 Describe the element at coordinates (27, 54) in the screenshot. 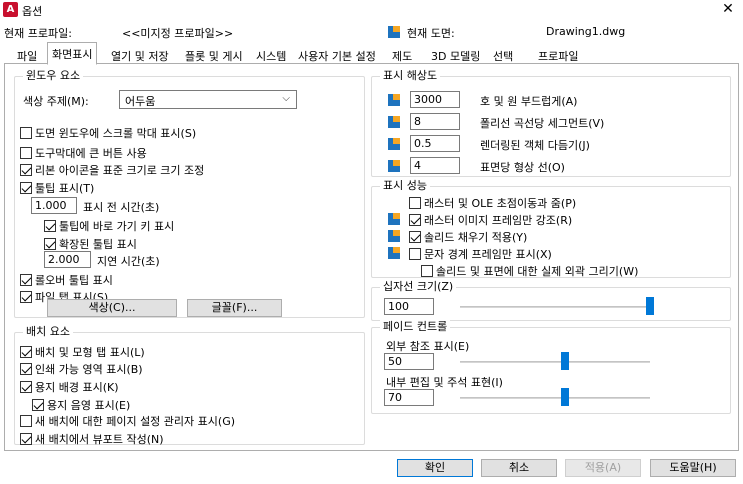

I see `tab-files: 파일` at that location.